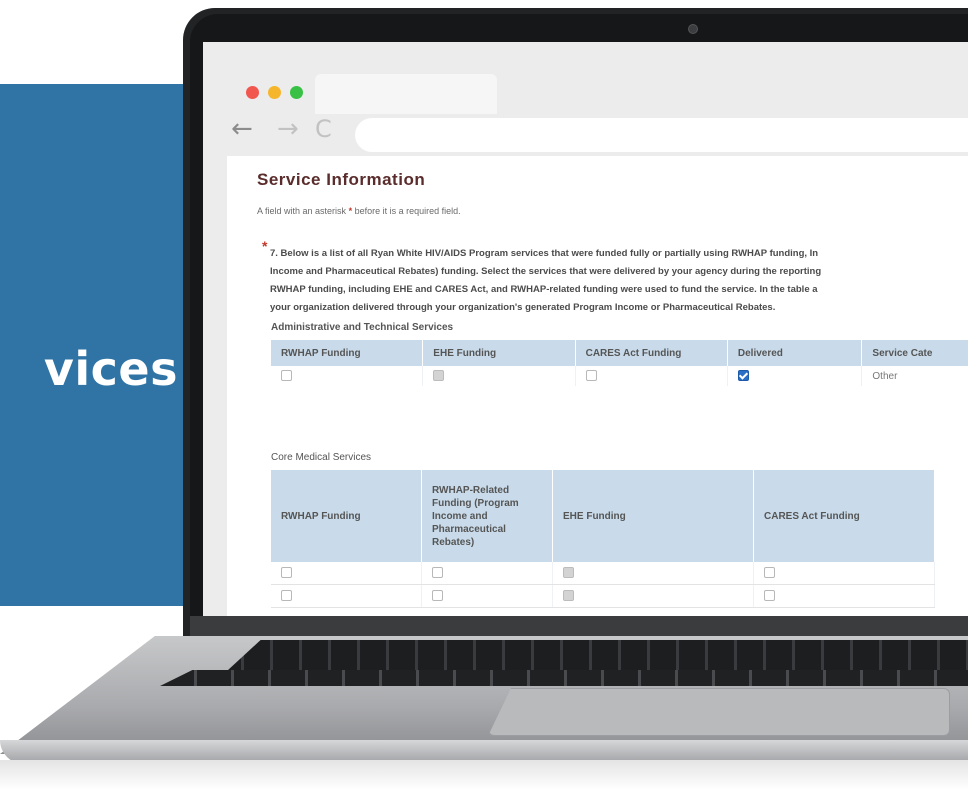 The width and height of the screenshot is (968, 790). Describe the element at coordinates (914, 353) in the screenshot. I see `column-header: Service Cate` at that location.